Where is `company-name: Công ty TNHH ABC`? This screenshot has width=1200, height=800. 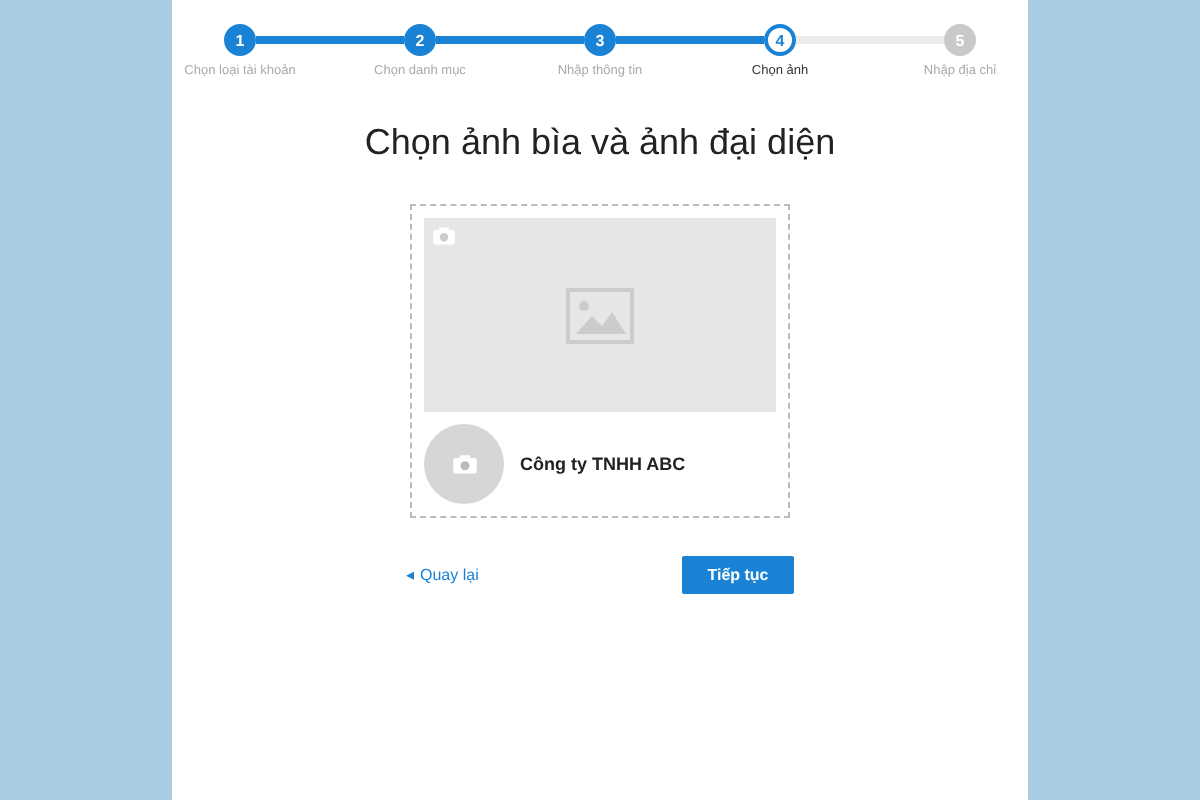
company-name: Công ty TNHH ABC is located at coordinates (603, 464).